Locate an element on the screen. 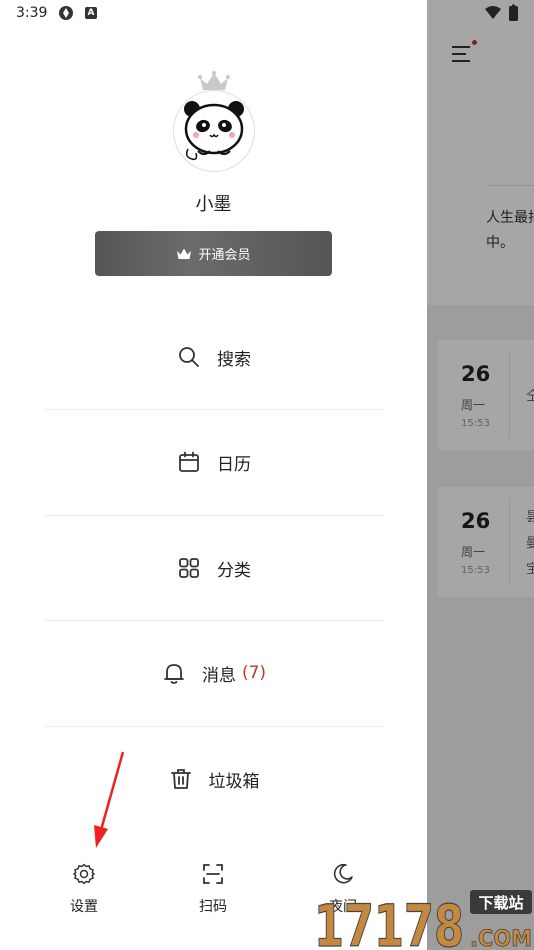 The height and width of the screenshot is (950, 534). svg-text: 17178 is located at coordinates (389, 921).